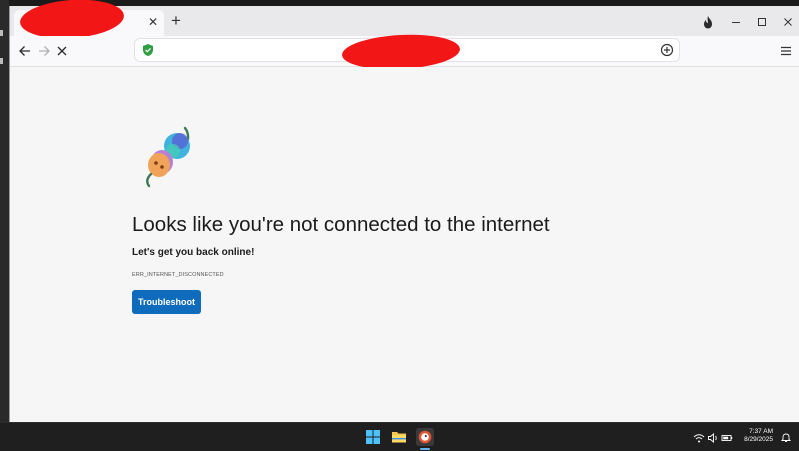 Image resolution: width=799 pixels, height=451 pixels. I want to click on browser-tab: ✕, so click(89, 21).